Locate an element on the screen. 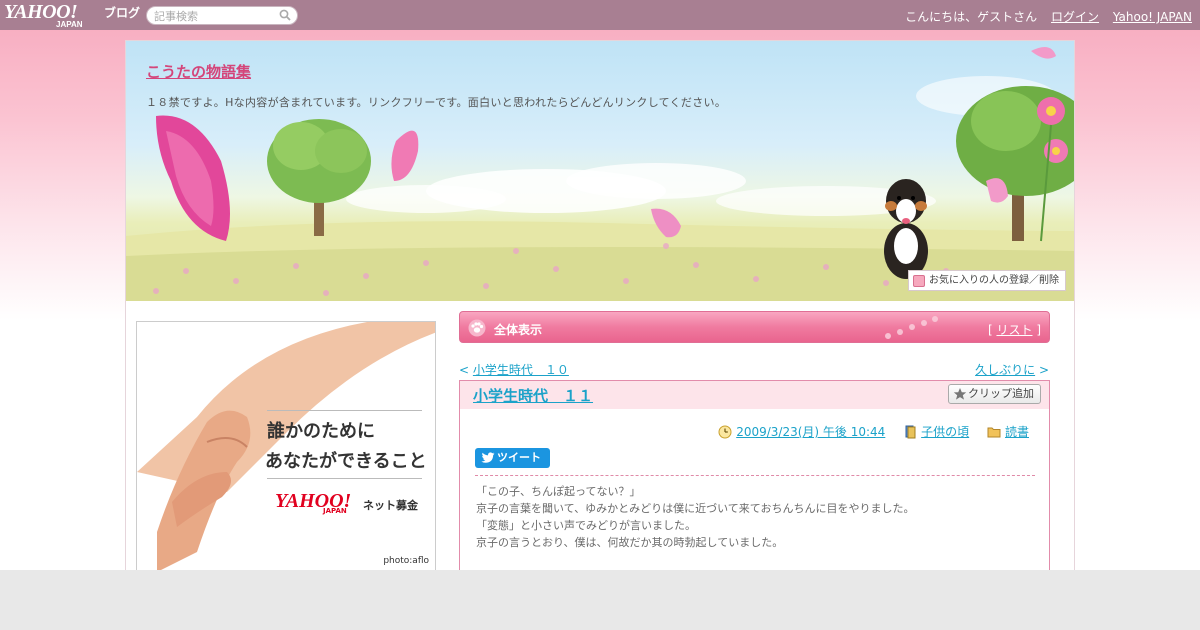 This screenshot has height=630, width=1200. ad-yahoo-japan-text: JAPAN is located at coordinates (335, 511).